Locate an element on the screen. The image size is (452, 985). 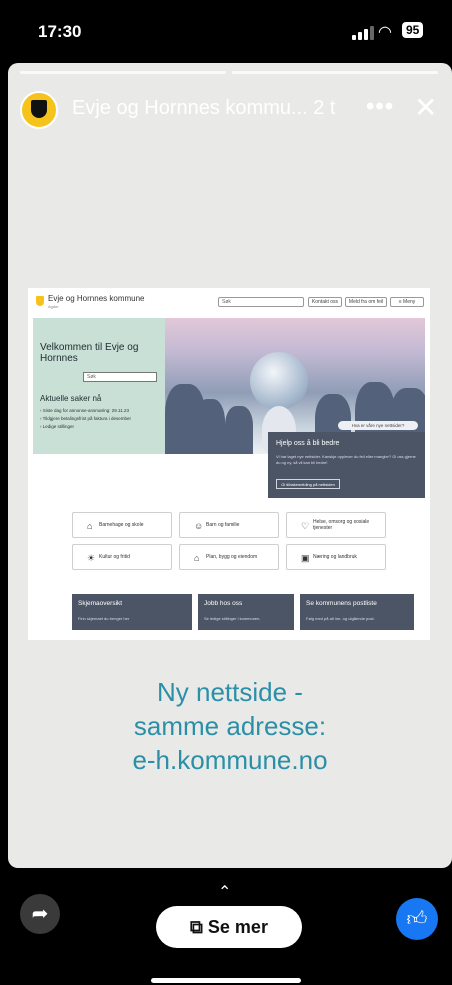
chevron-up-icon: ⌃ is located at coordinates (224, 892).